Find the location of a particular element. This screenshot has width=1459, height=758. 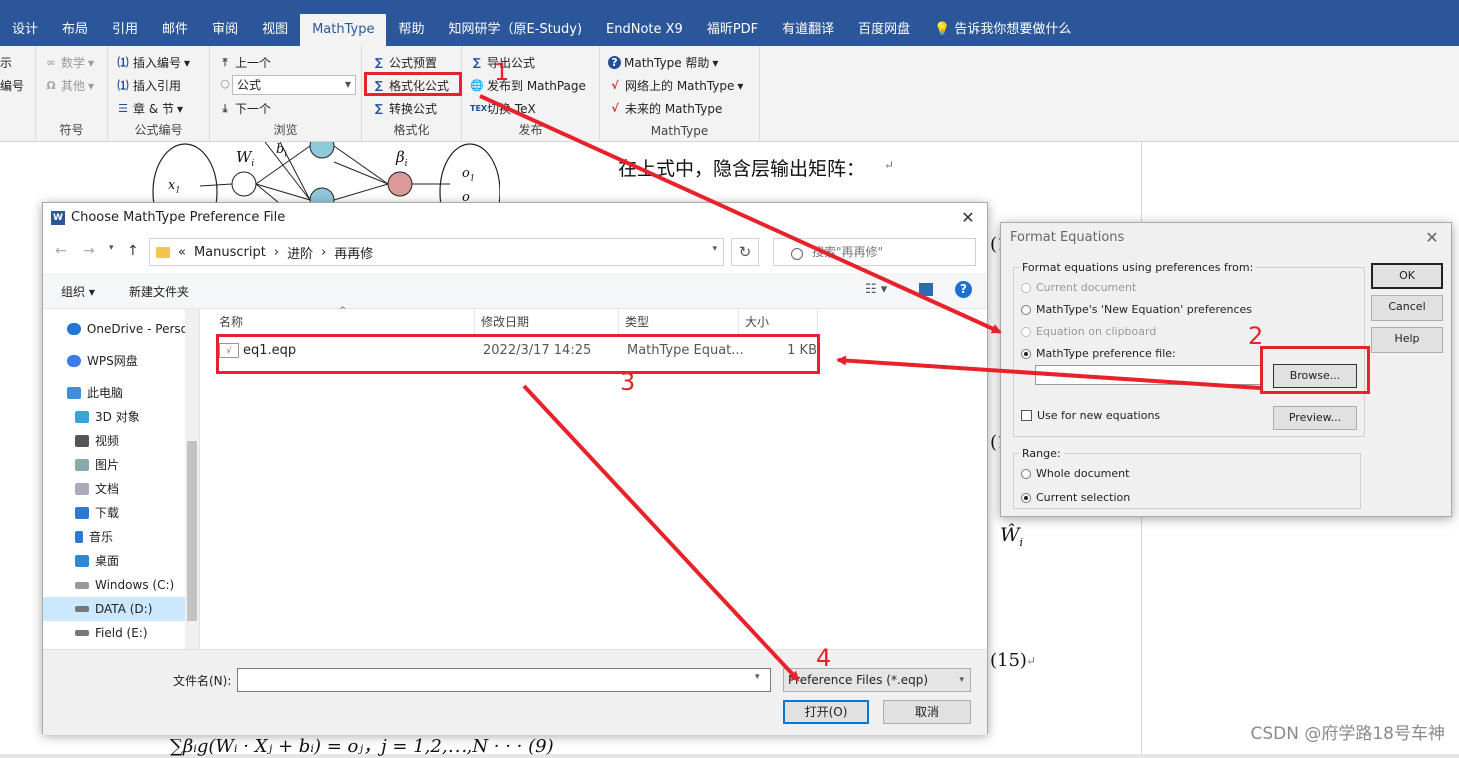

highlight-browse is located at coordinates (1315, 370).